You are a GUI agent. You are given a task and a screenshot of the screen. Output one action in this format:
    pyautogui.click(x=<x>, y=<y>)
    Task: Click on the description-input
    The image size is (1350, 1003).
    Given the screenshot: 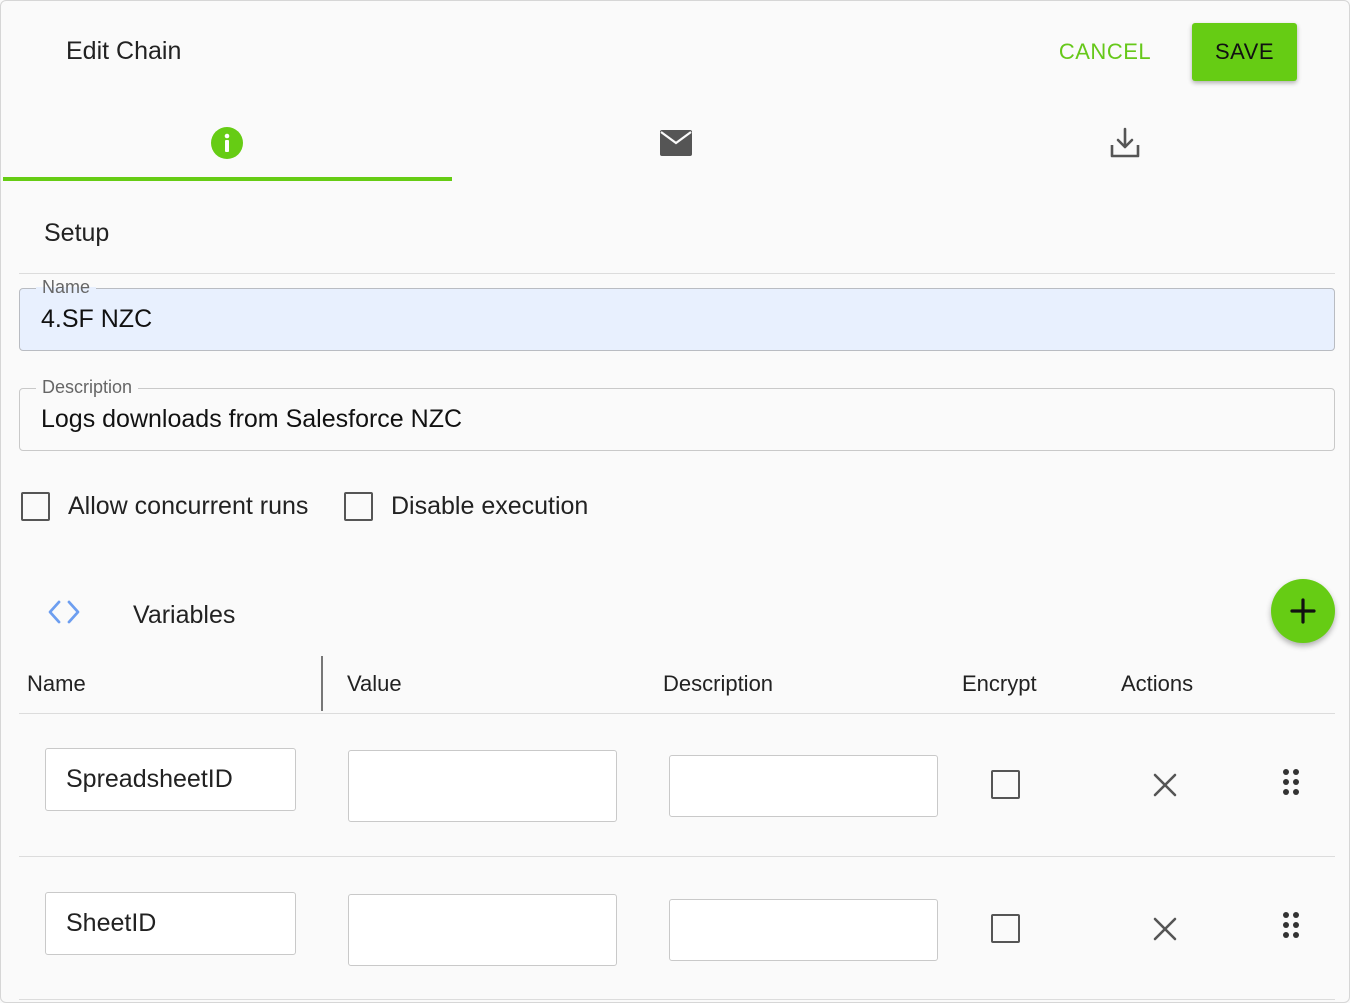 What is the action you would take?
    pyautogui.click(x=676, y=419)
    